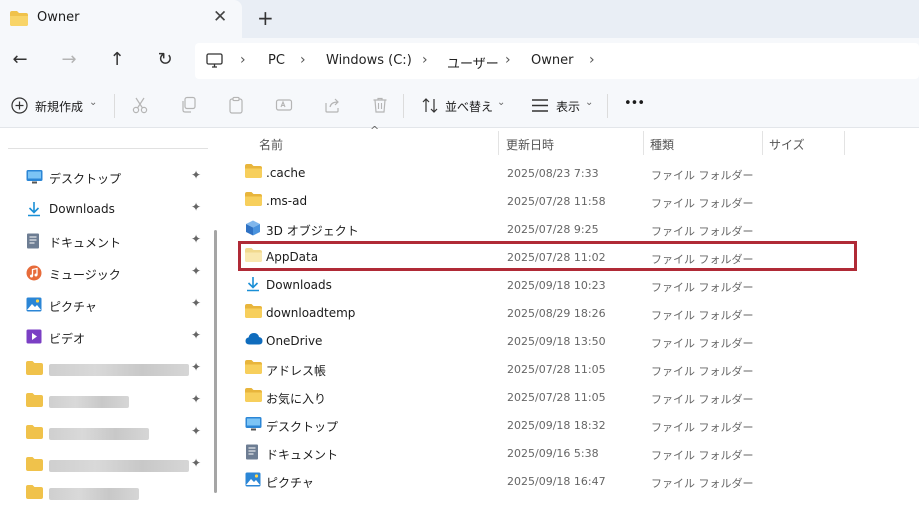 The height and width of the screenshot is (505, 919). I want to click on 3d-objects-icon, so click(253, 228).